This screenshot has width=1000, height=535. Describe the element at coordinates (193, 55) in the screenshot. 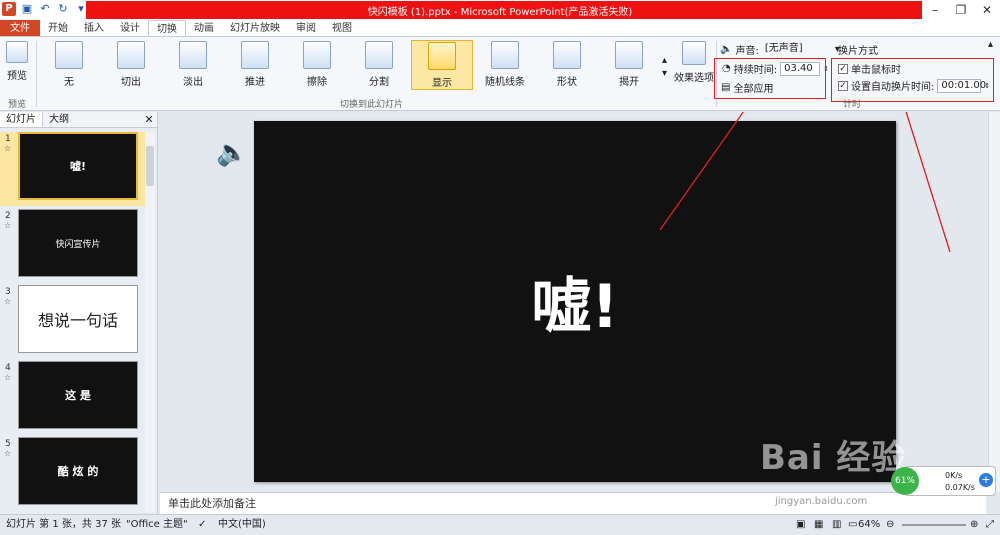

I see `transition-fade-icon` at that location.